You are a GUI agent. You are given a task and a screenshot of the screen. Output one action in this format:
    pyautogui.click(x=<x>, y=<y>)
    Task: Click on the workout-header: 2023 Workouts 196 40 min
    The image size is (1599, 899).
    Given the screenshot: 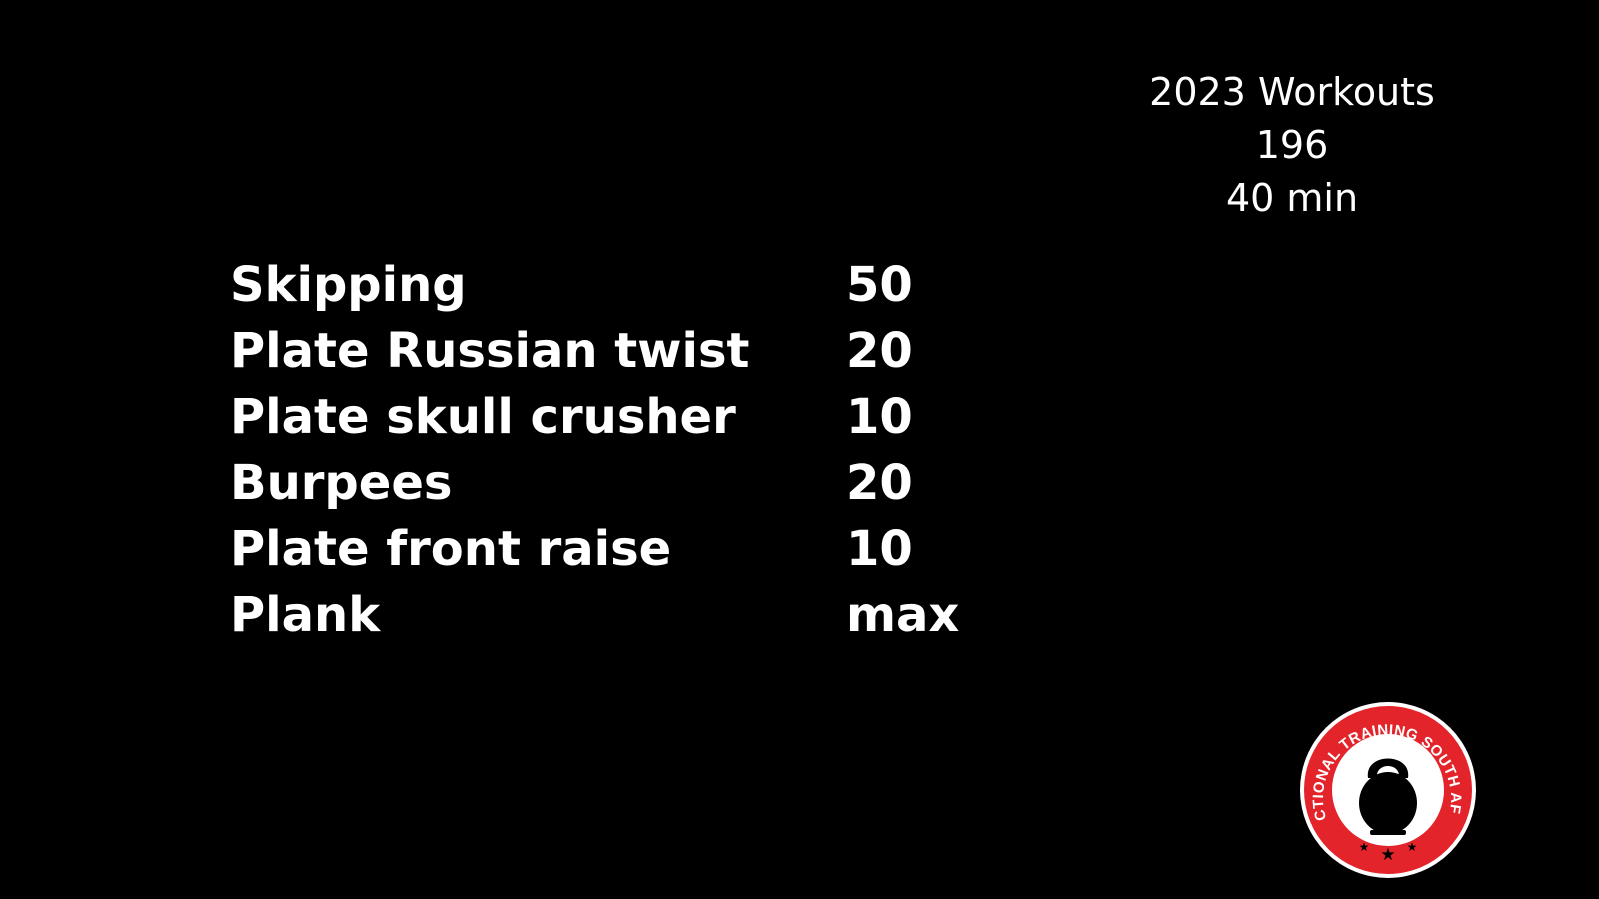 What is the action you would take?
    pyautogui.click(x=1292, y=145)
    